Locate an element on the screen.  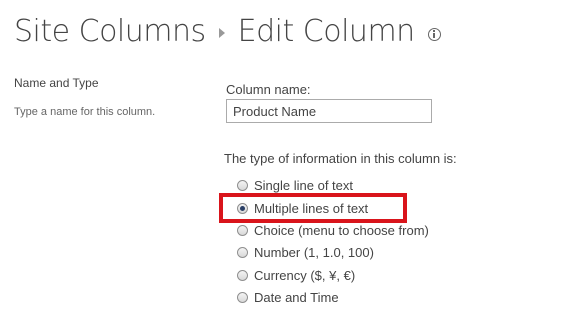
radio-option-number: Number (1, 1.0, 100) is located at coordinates (305, 252).